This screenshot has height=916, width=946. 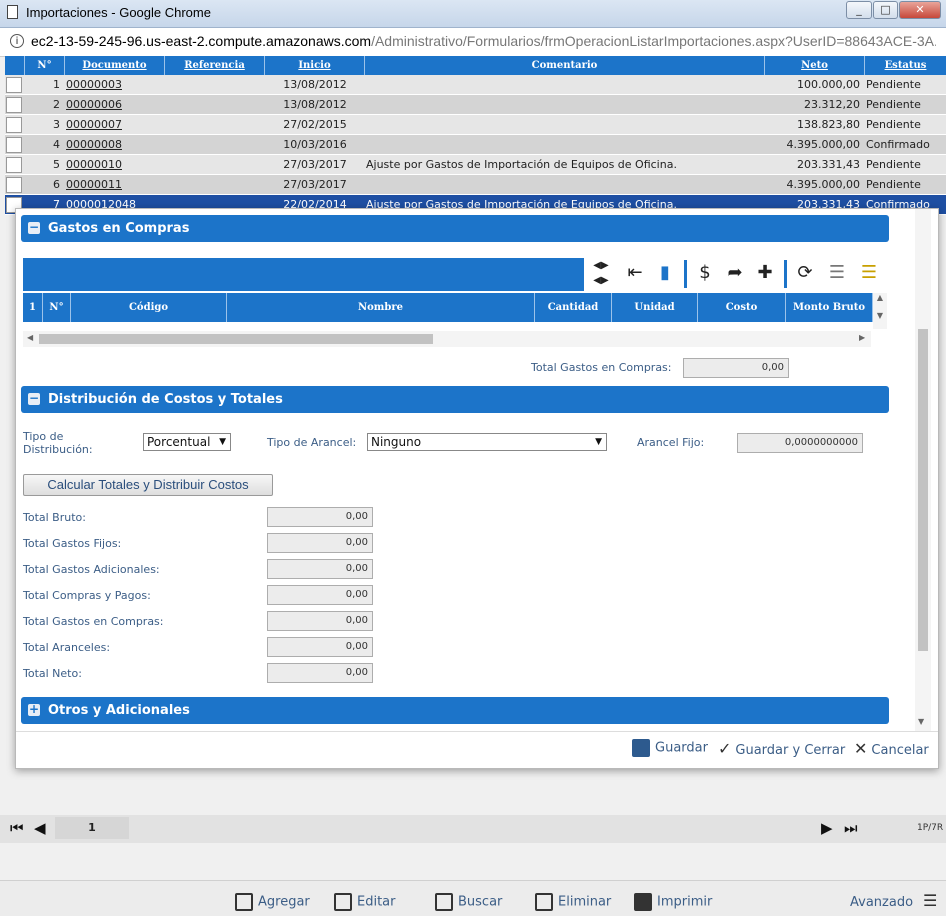 I want to click on eliminar-button: Eliminar, so click(x=573, y=902).